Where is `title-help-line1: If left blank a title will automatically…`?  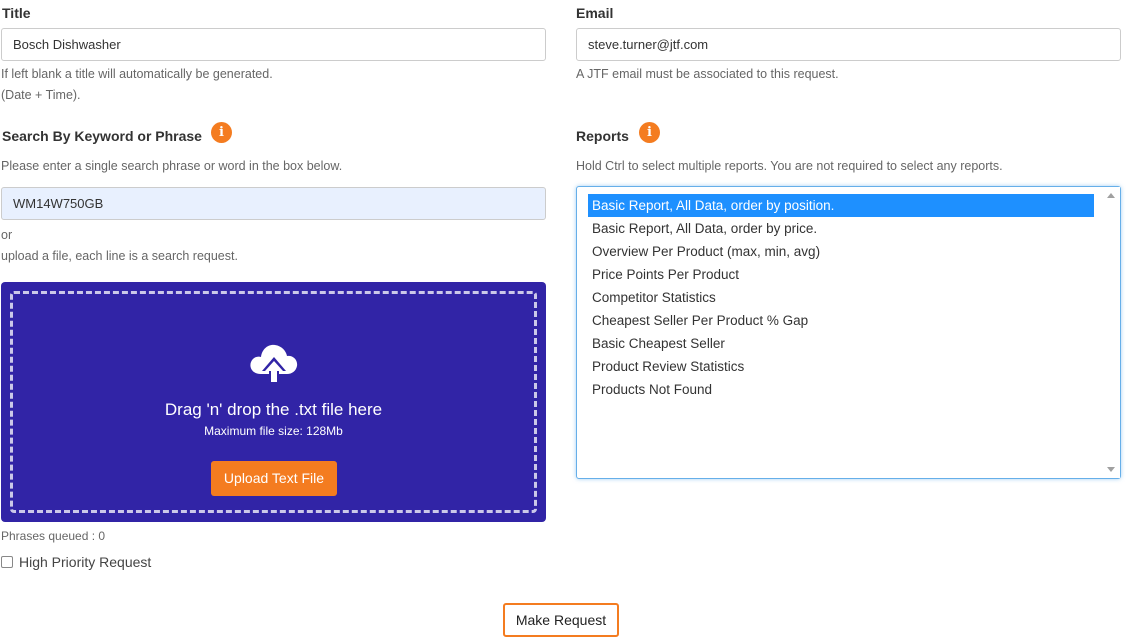
title-help-line1: If left blank a title will automatically… is located at coordinates (137, 74).